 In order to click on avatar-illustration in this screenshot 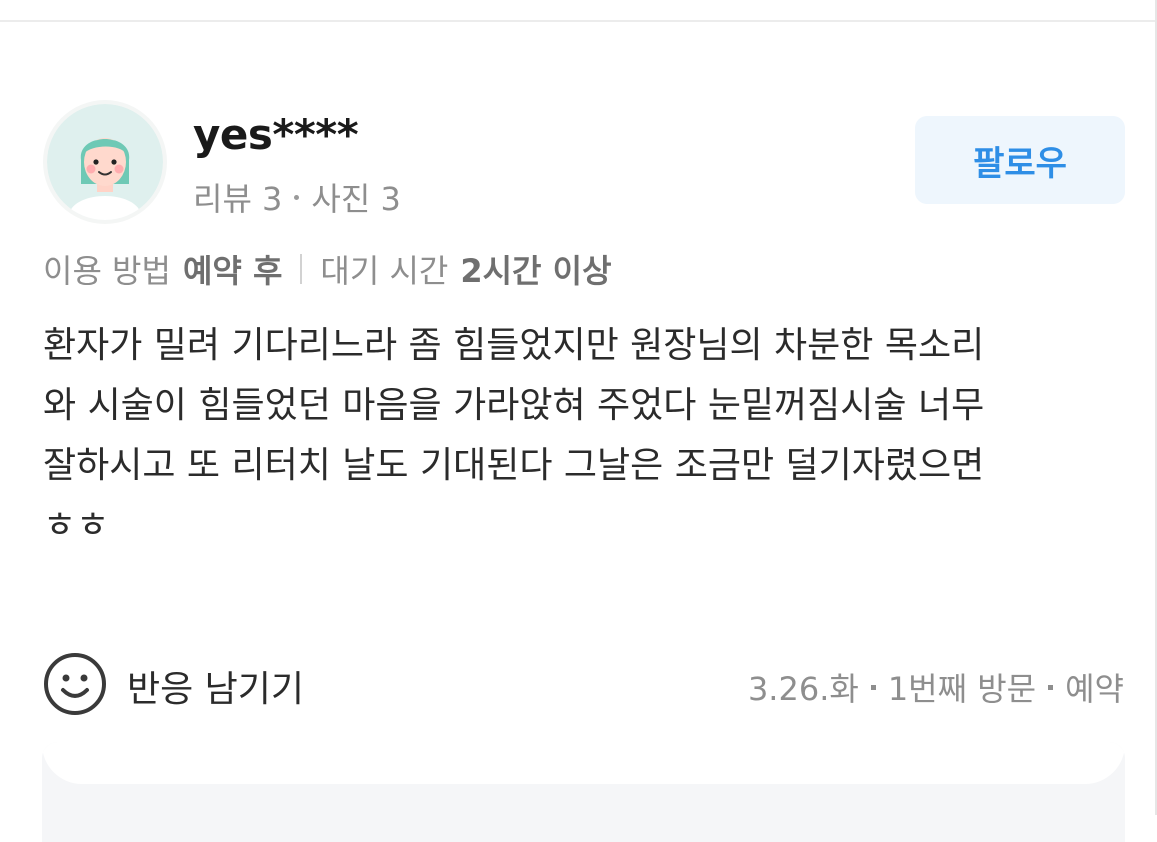, I will do `click(105, 162)`.